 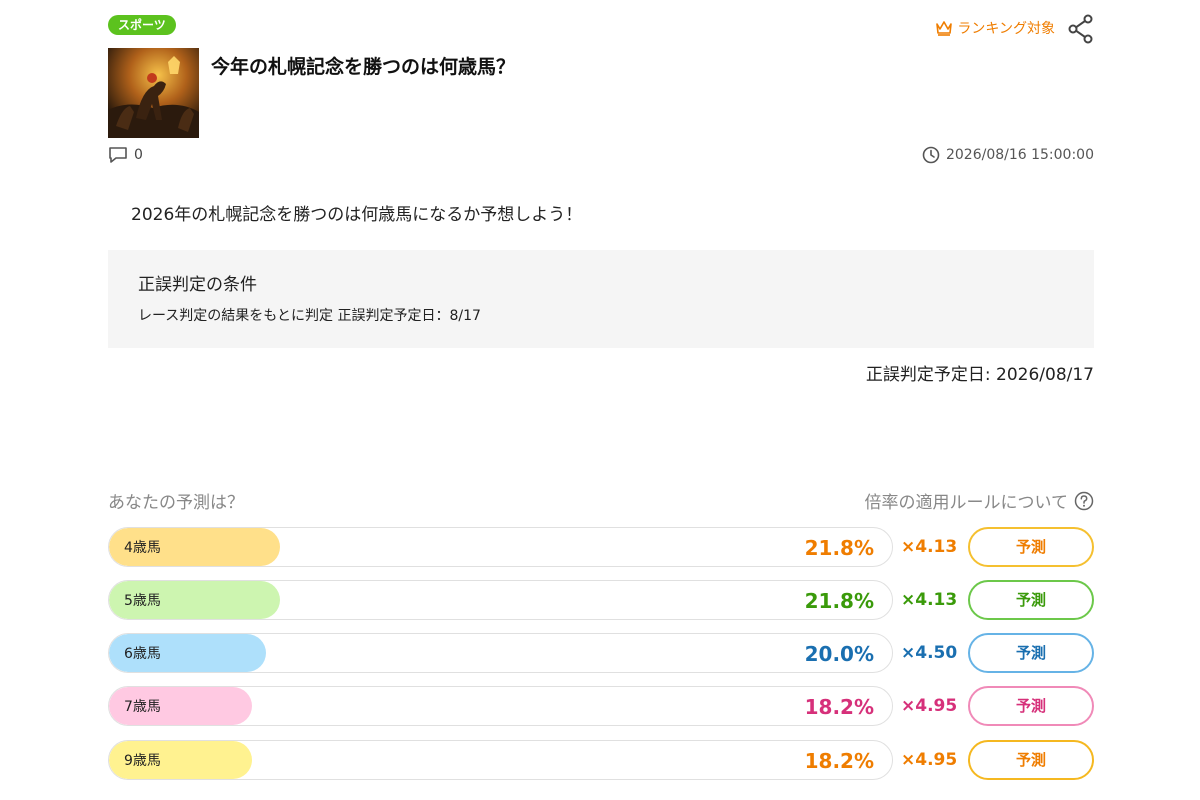 I want to click on option-bar: 5歳馬 21.8%, so click(x=500, y=600).